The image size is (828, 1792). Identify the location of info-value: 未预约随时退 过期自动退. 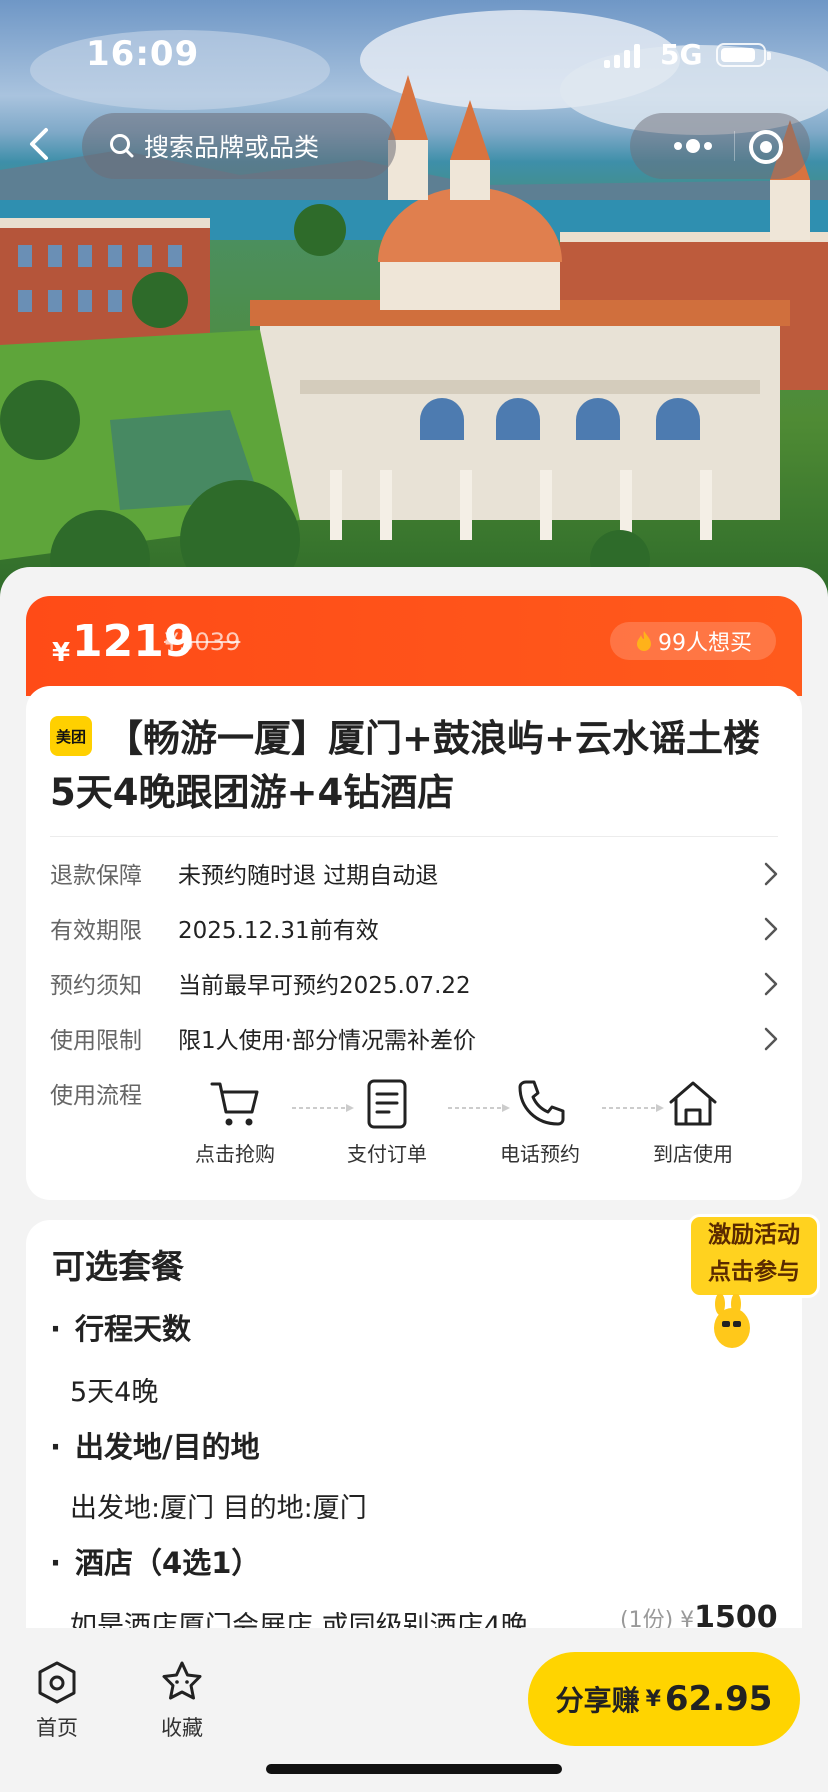
(308, 876).